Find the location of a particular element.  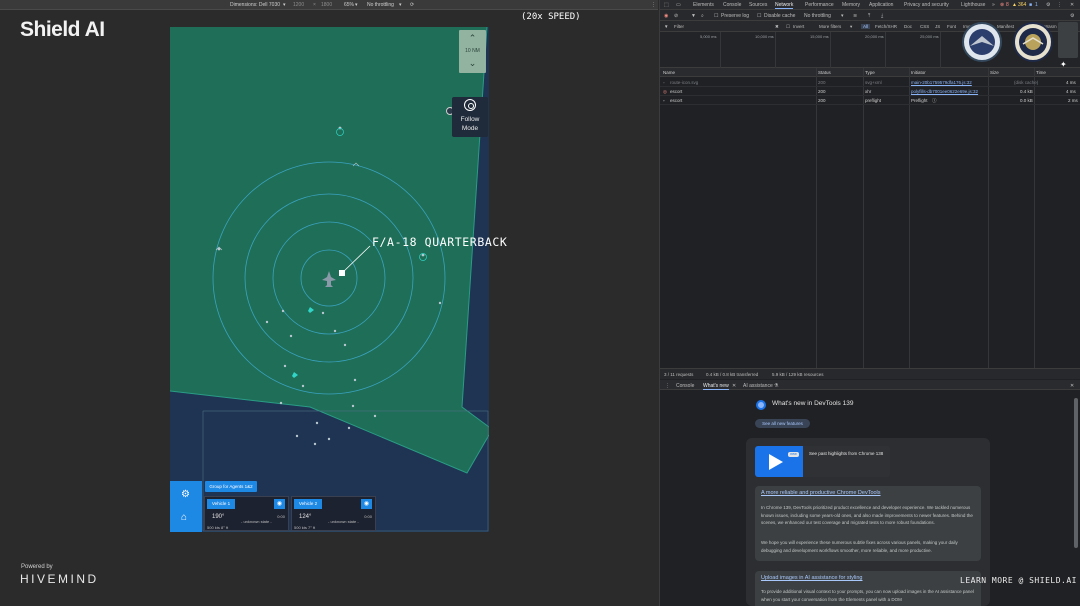

error-icon: ⊗ is located at coordinates (1002, 5).